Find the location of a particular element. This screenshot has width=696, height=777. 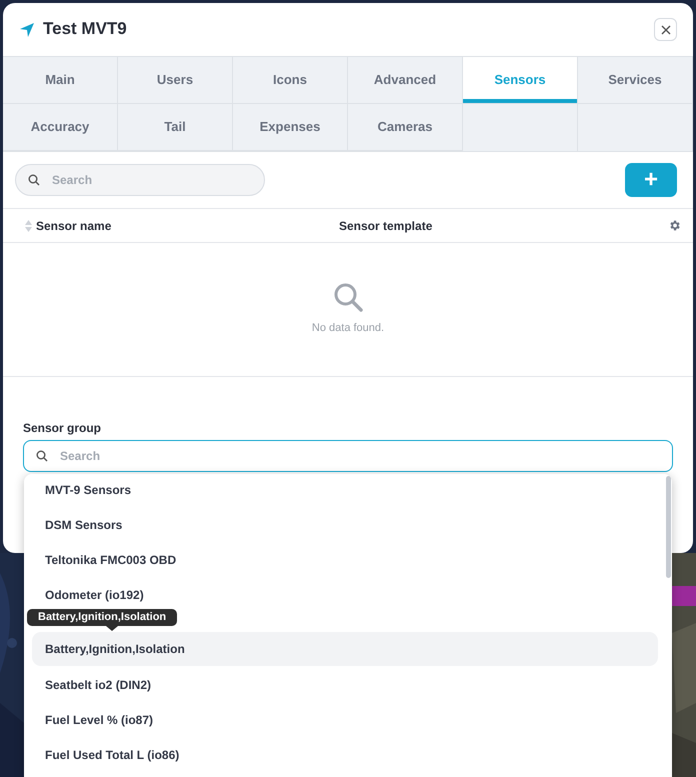

tab: Accuracy is located at coordinates (60, 127).